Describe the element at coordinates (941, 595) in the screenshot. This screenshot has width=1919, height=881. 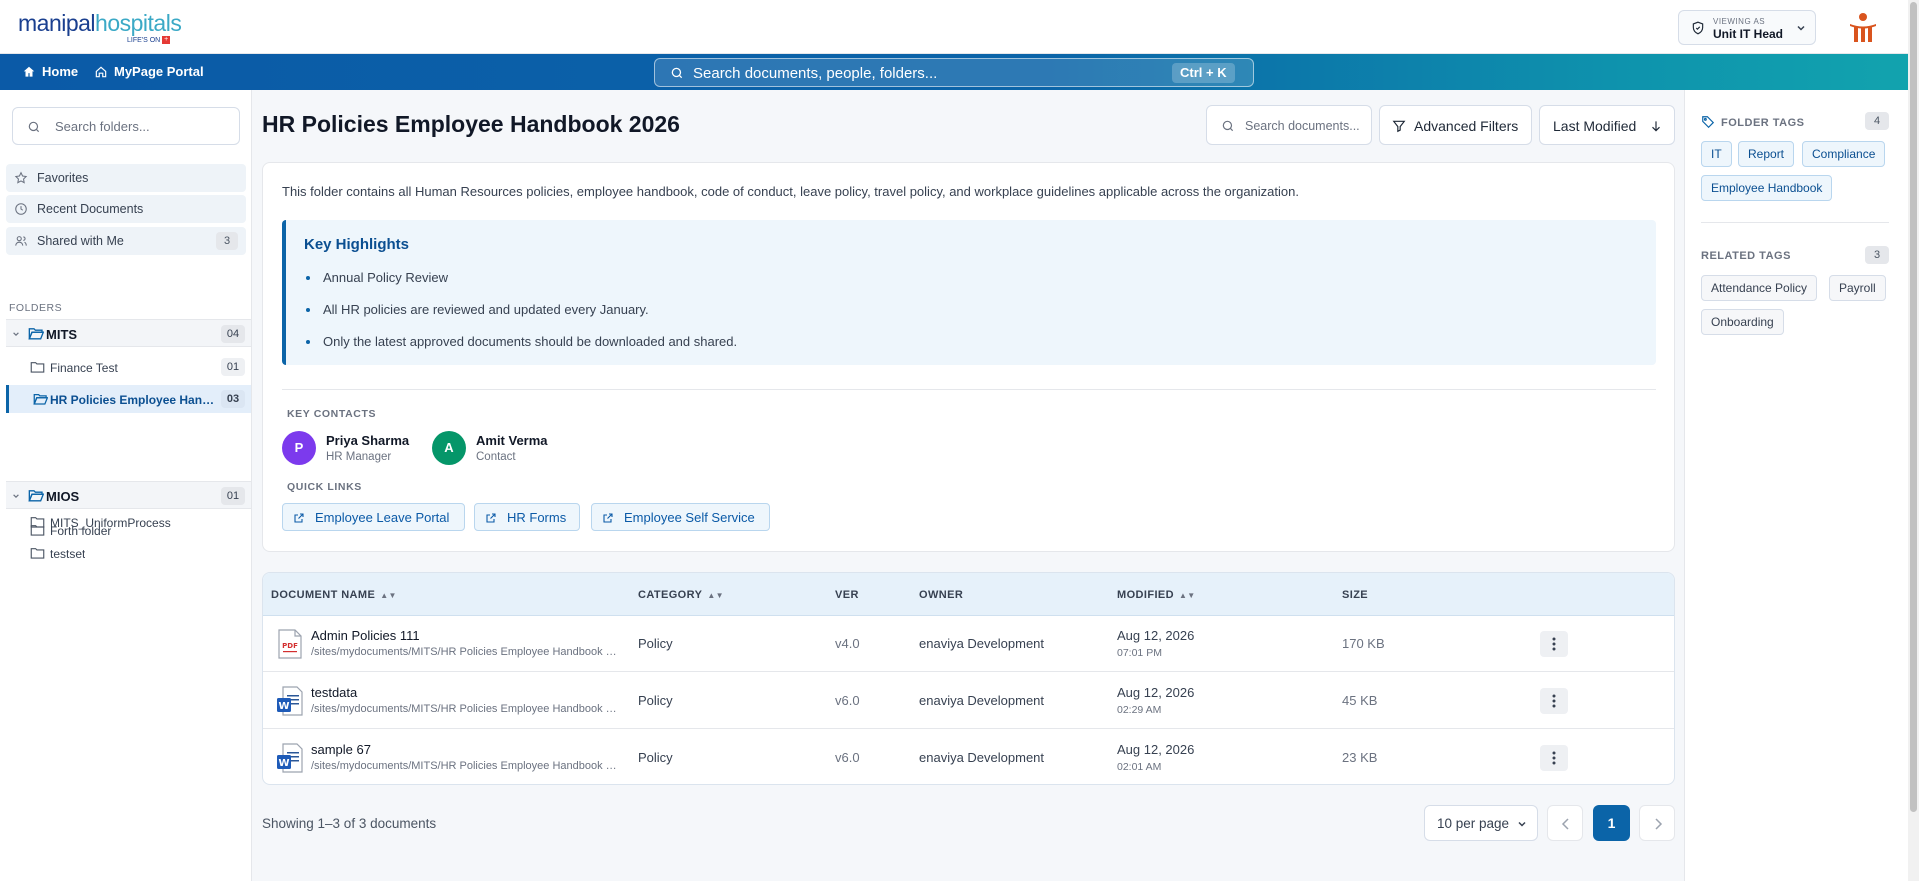
I see `column-header-owner: OWNER` at that location.